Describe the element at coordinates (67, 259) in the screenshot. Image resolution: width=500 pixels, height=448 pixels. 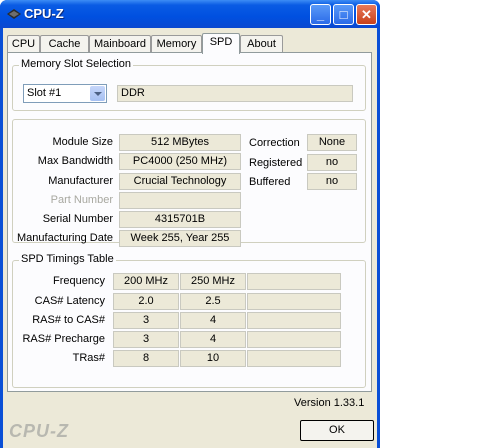
I see `spd-timings-title: SPD Timings Table` at that location.